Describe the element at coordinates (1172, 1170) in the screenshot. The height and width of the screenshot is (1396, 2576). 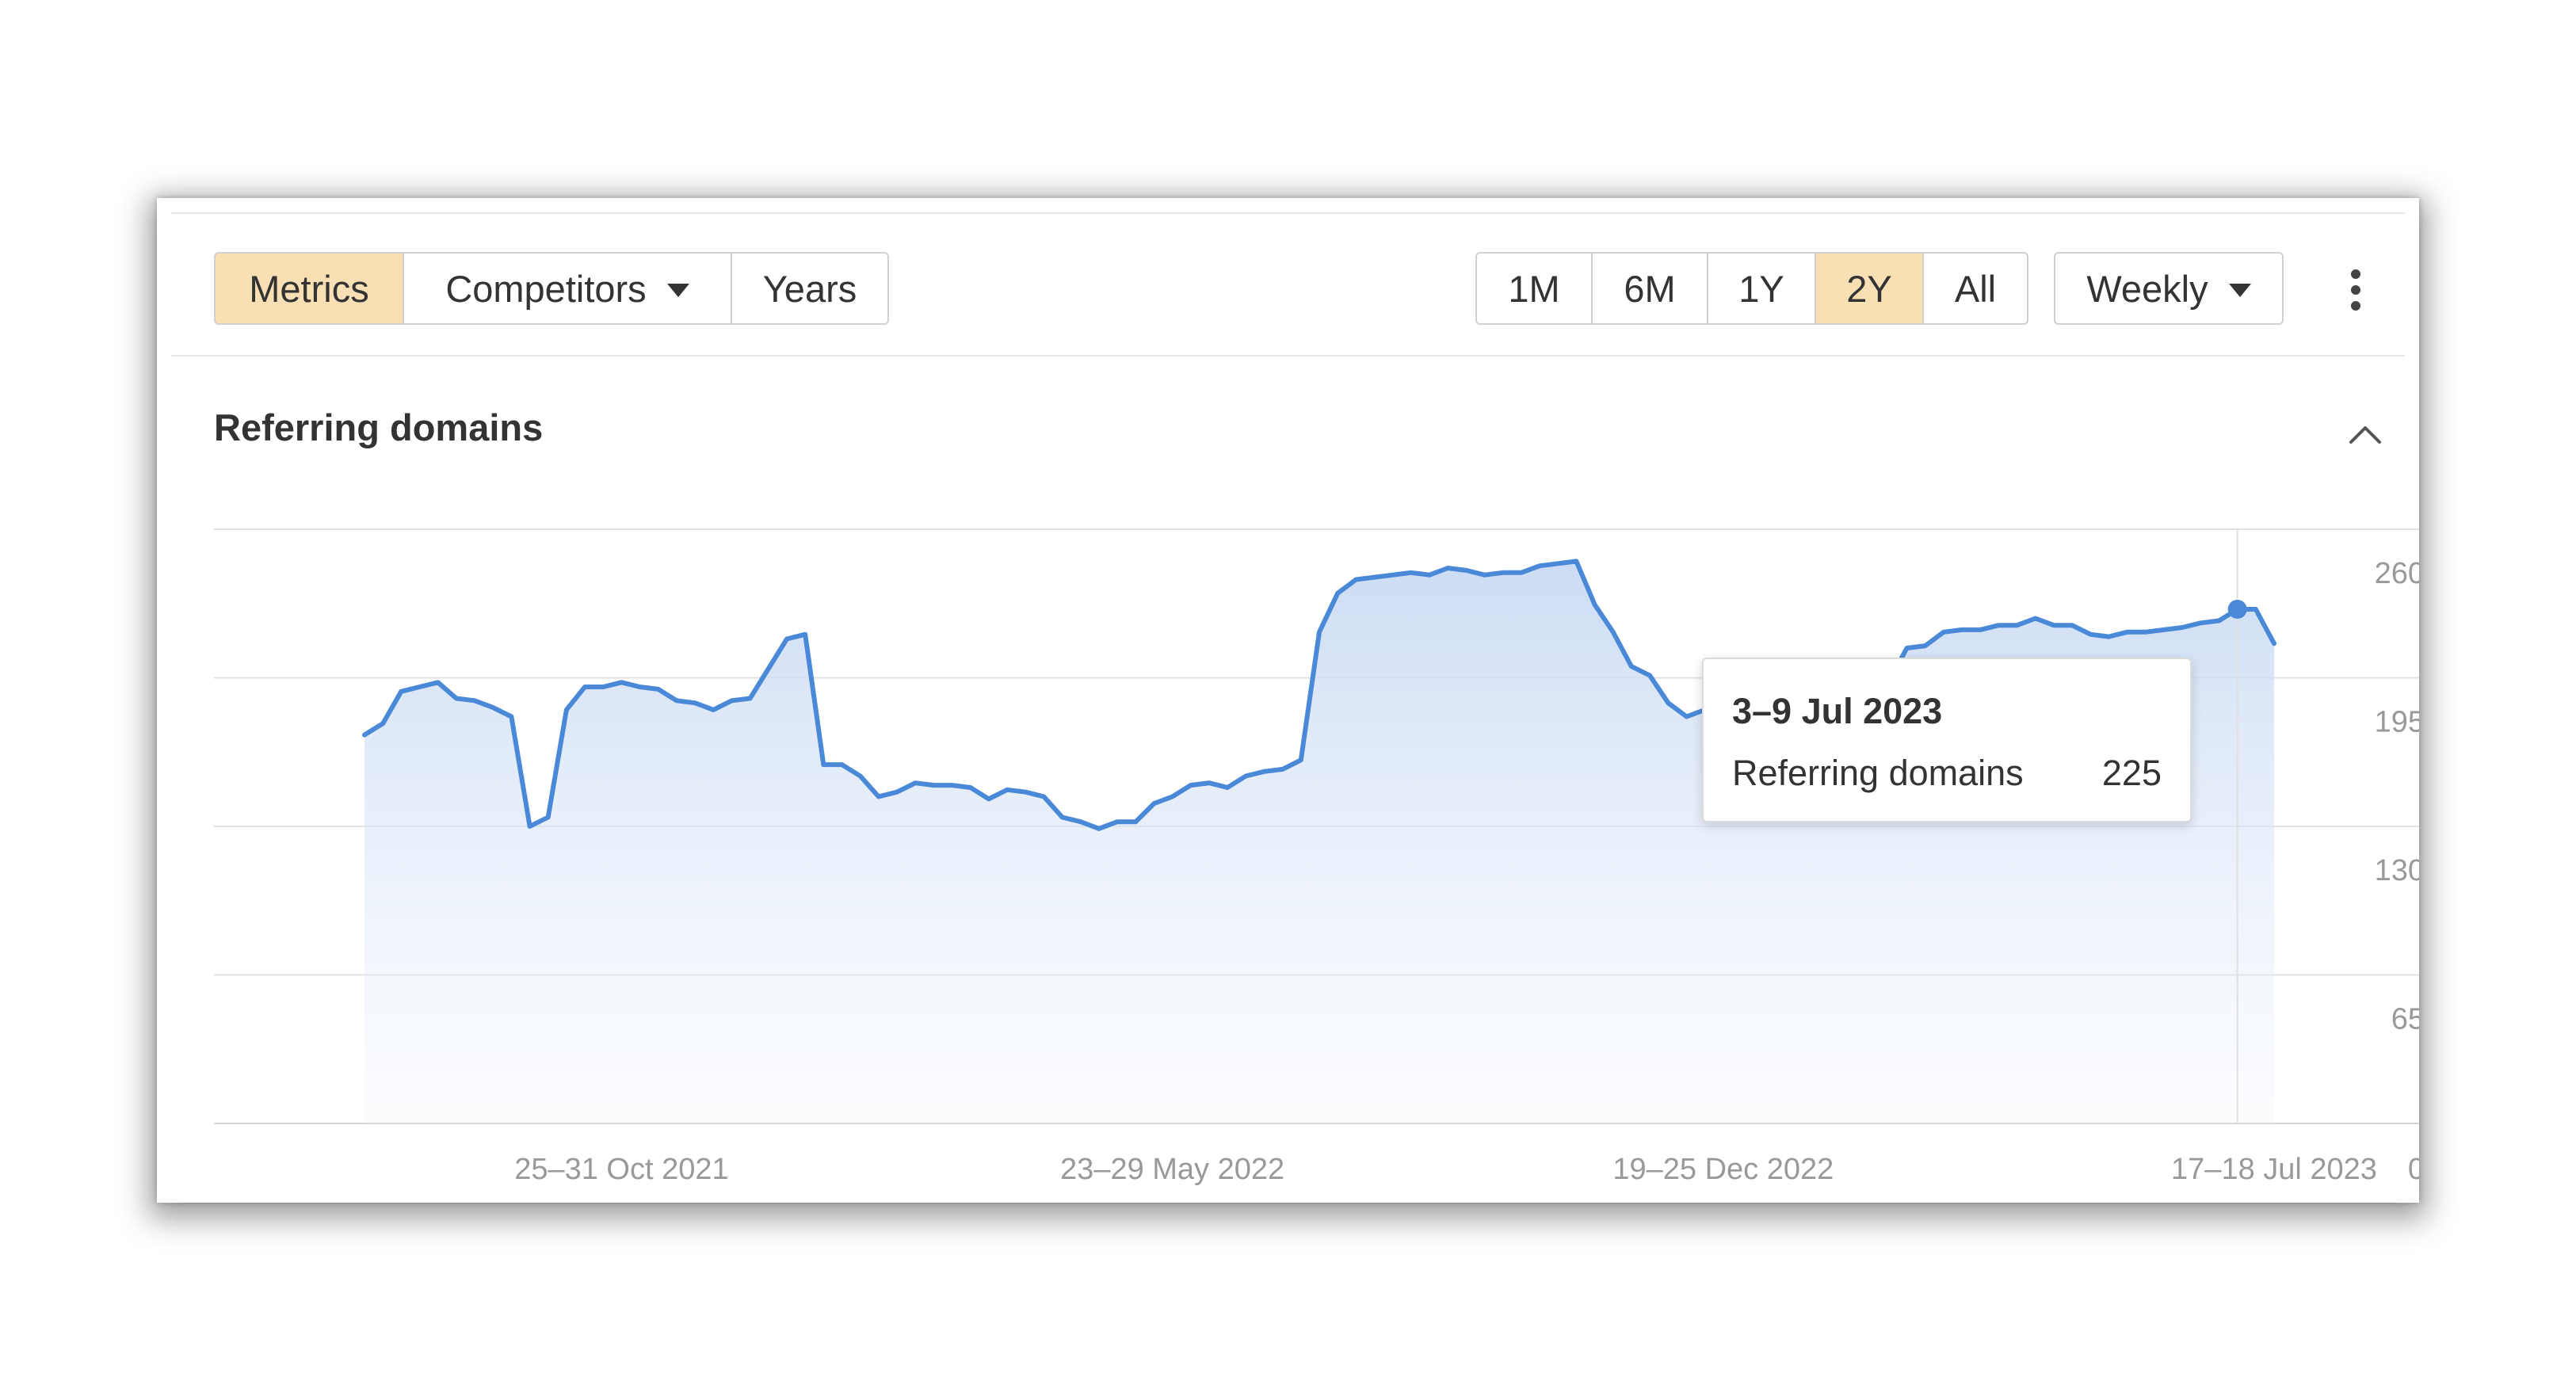
I see `x-tick-label: 23–29 May 2022` at that location.